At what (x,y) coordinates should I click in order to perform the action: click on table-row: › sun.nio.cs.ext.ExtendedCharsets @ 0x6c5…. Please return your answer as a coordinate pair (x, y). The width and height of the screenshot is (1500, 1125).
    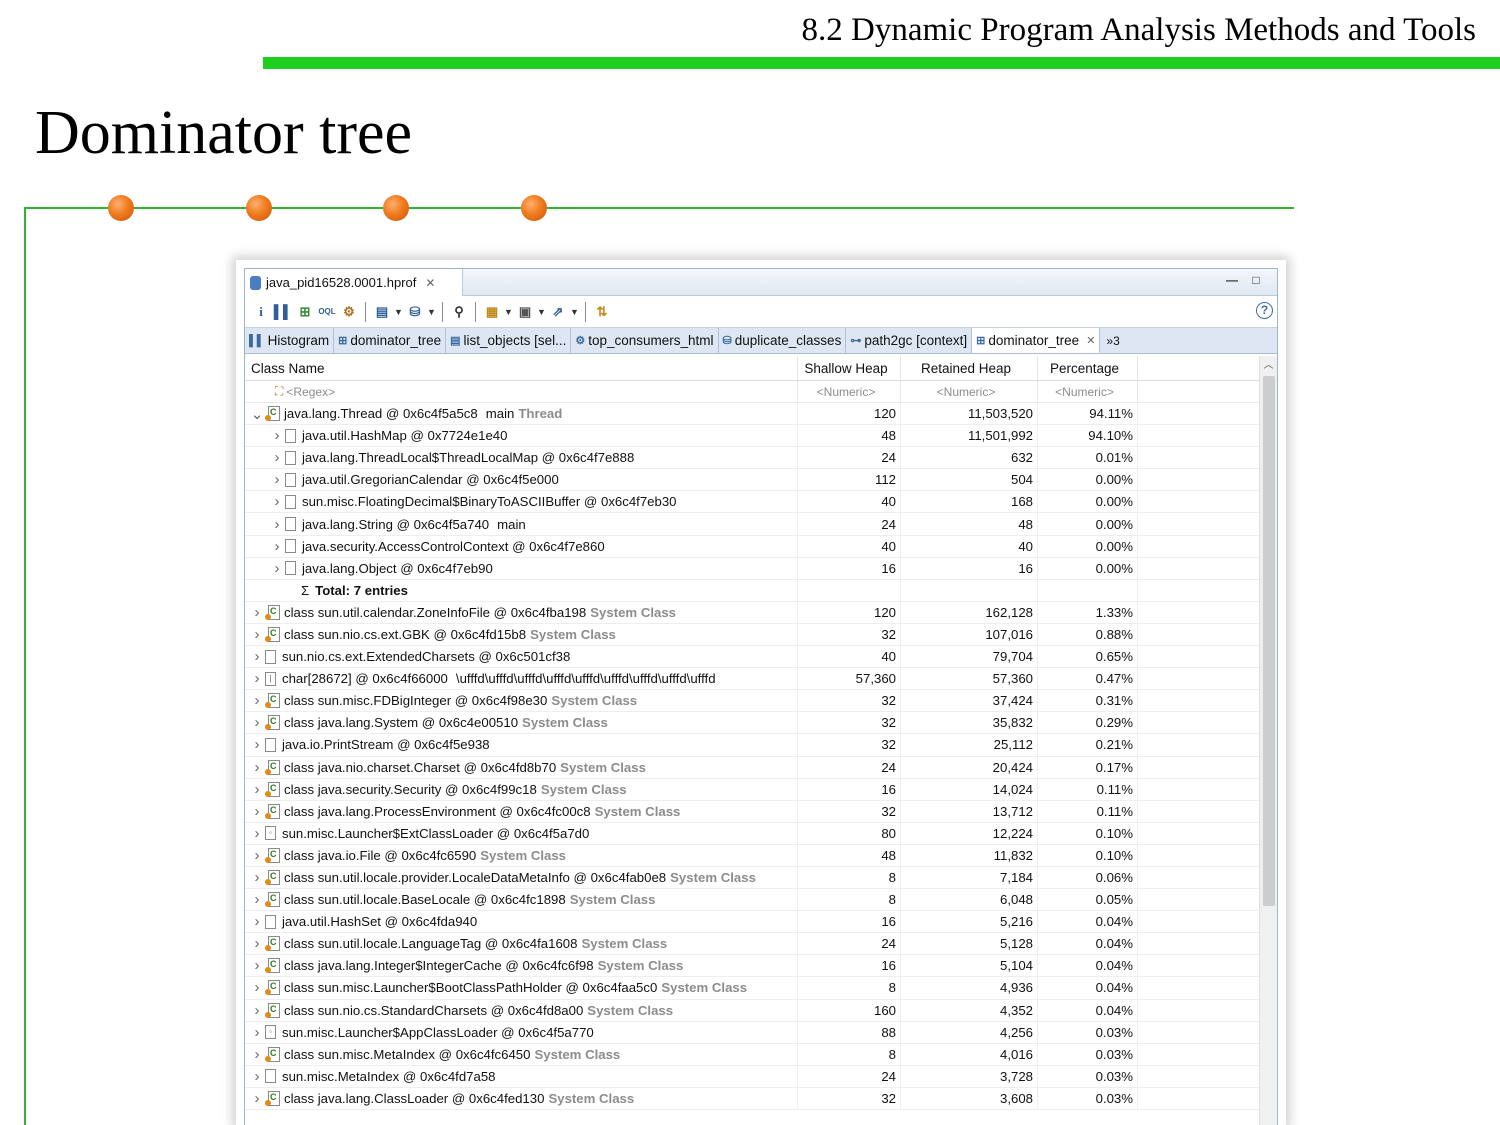
    Looking at the image, I should click on (761, 657).